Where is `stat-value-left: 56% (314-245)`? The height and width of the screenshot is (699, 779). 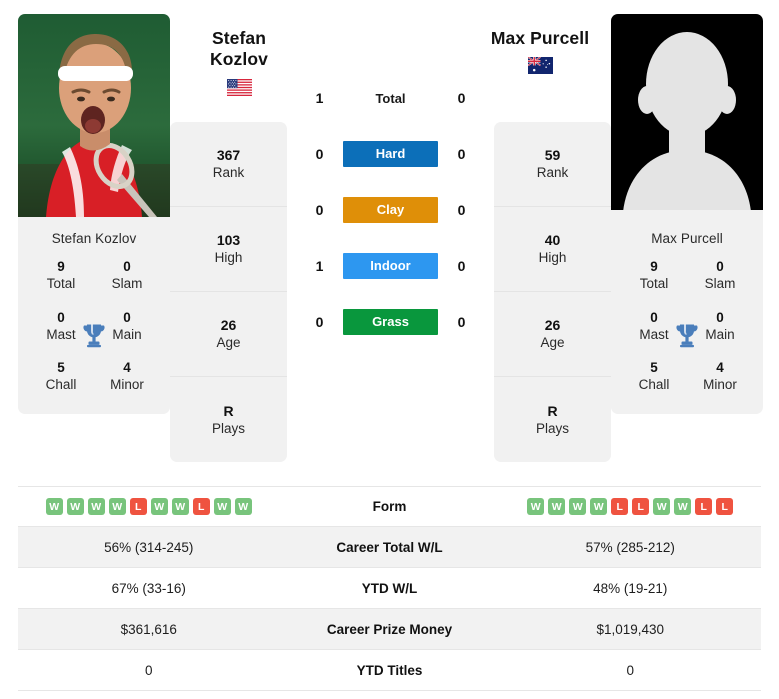
stat-value-left: 56% (314-245) is located at coordinates (149, 547).